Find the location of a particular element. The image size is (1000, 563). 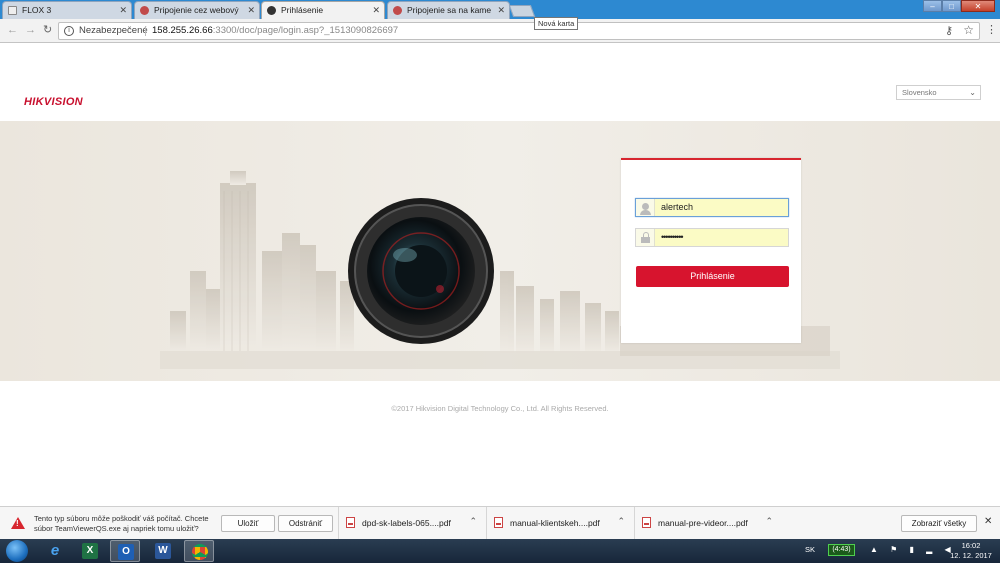

window-controls: – □ ✕ is located at coordinates (959, 6).